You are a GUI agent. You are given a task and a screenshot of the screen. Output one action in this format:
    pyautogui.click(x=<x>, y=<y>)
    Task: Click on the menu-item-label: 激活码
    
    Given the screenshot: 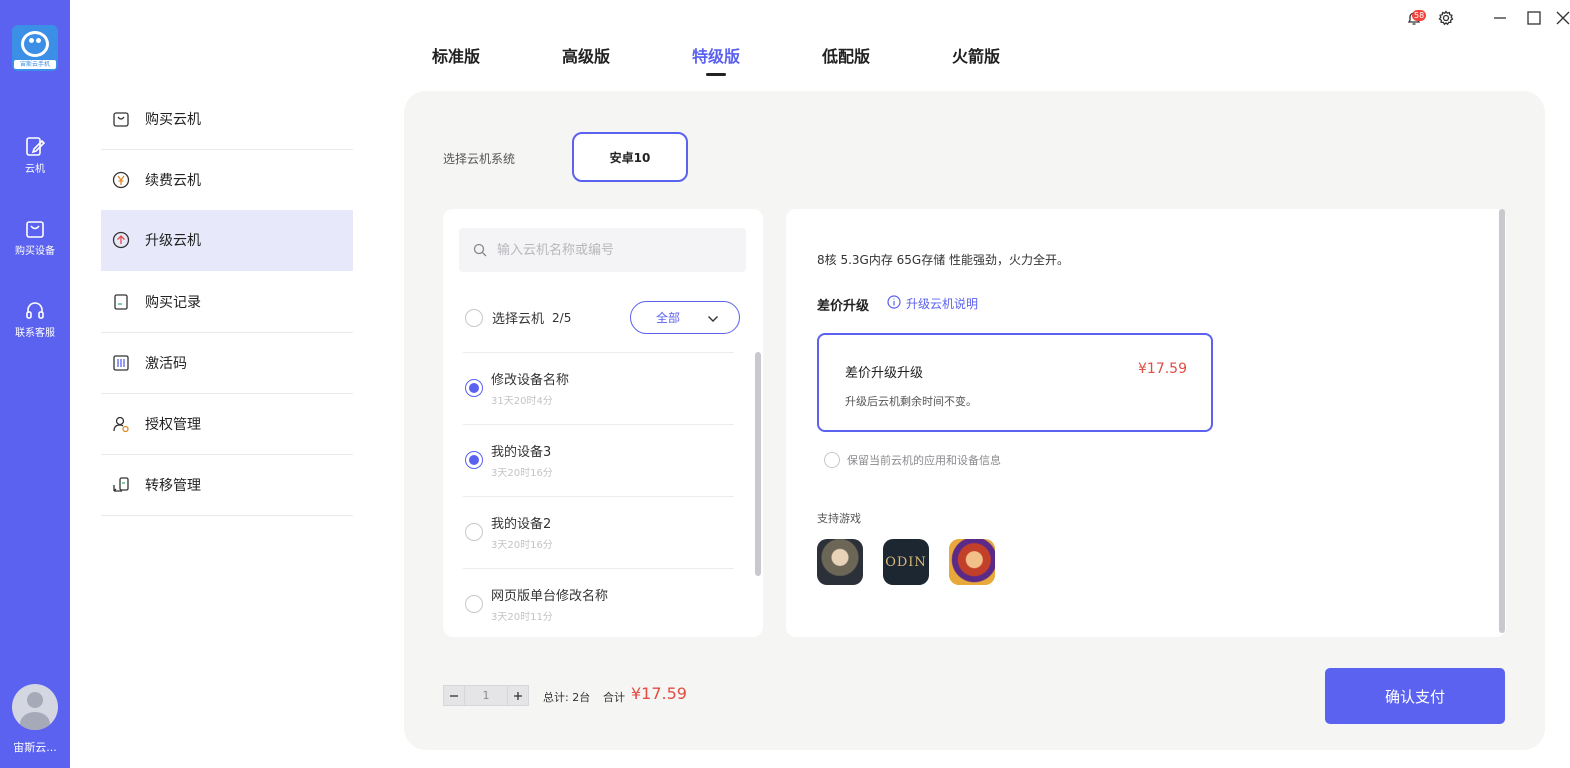 What is the action you would take?
    pyautogui.click(x=166, y=364)
    